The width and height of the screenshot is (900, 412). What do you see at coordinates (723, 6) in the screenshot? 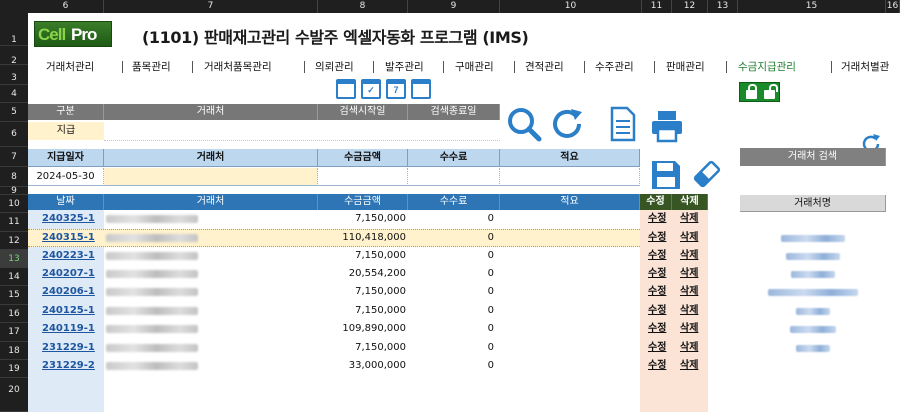
I see `column-13: 13` at bounding box center [723, 6].